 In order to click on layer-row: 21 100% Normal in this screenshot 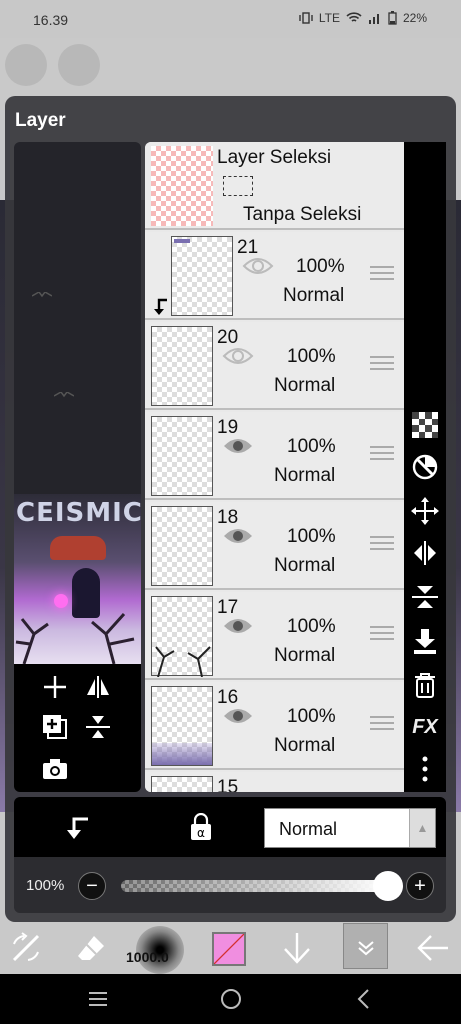, I will do `click(274, 276)`.